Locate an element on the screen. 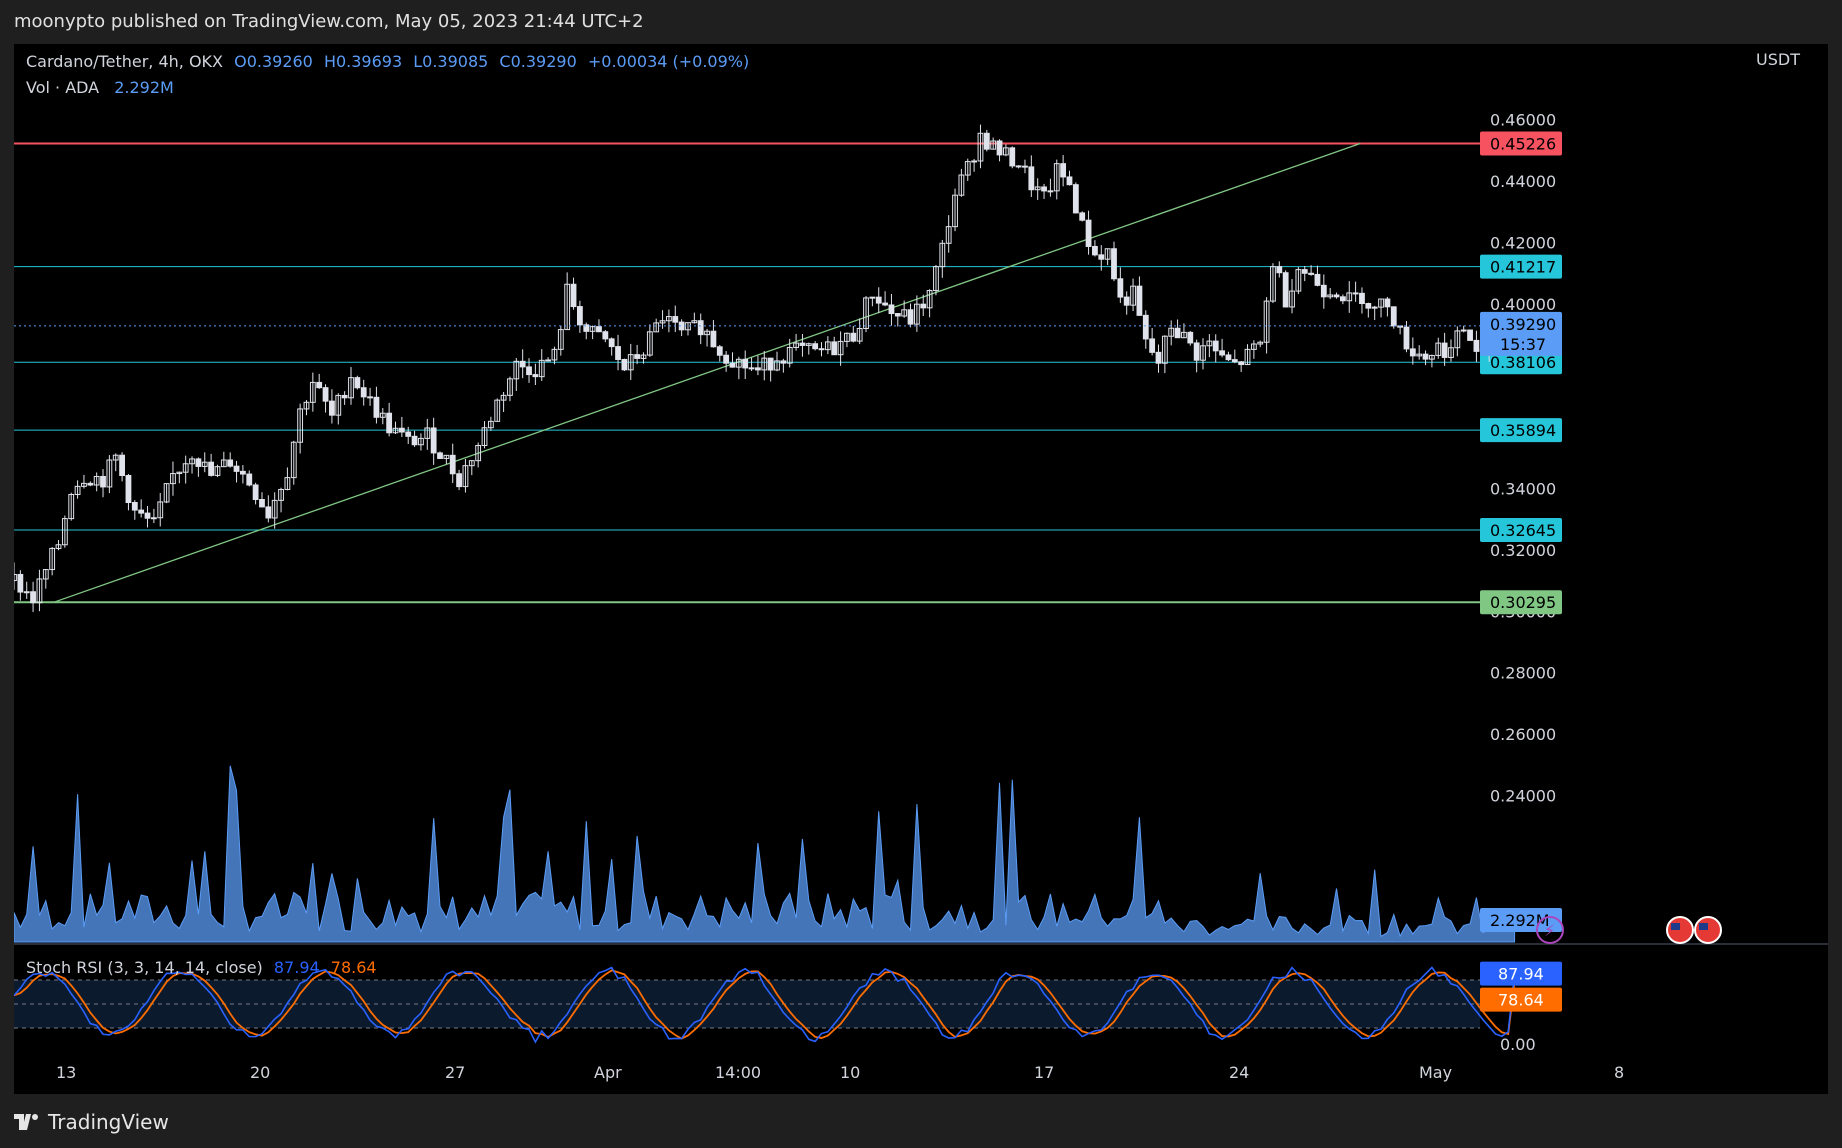  volume-value: 2.292M is located at coordinates (144, 87).